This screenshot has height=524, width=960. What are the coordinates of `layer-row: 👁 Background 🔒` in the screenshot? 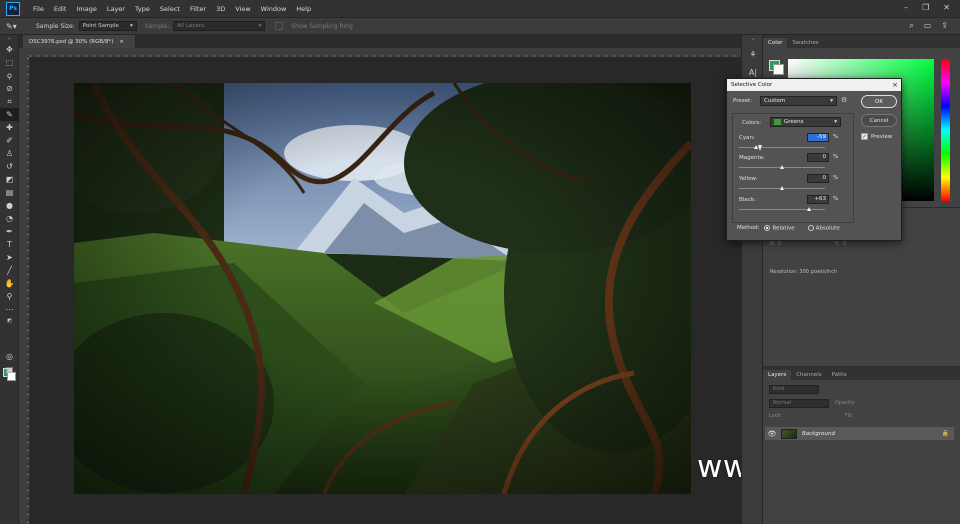 It's located at (859, 433).